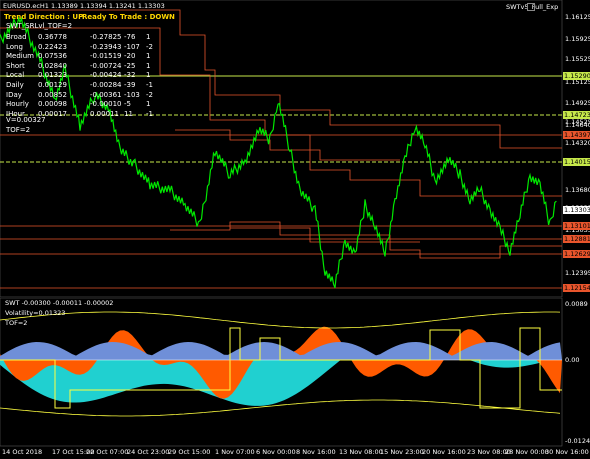 The width and height of the screenshot is (590, 459). I want to click on levels-cell: -0.00010, so click(106, 104).